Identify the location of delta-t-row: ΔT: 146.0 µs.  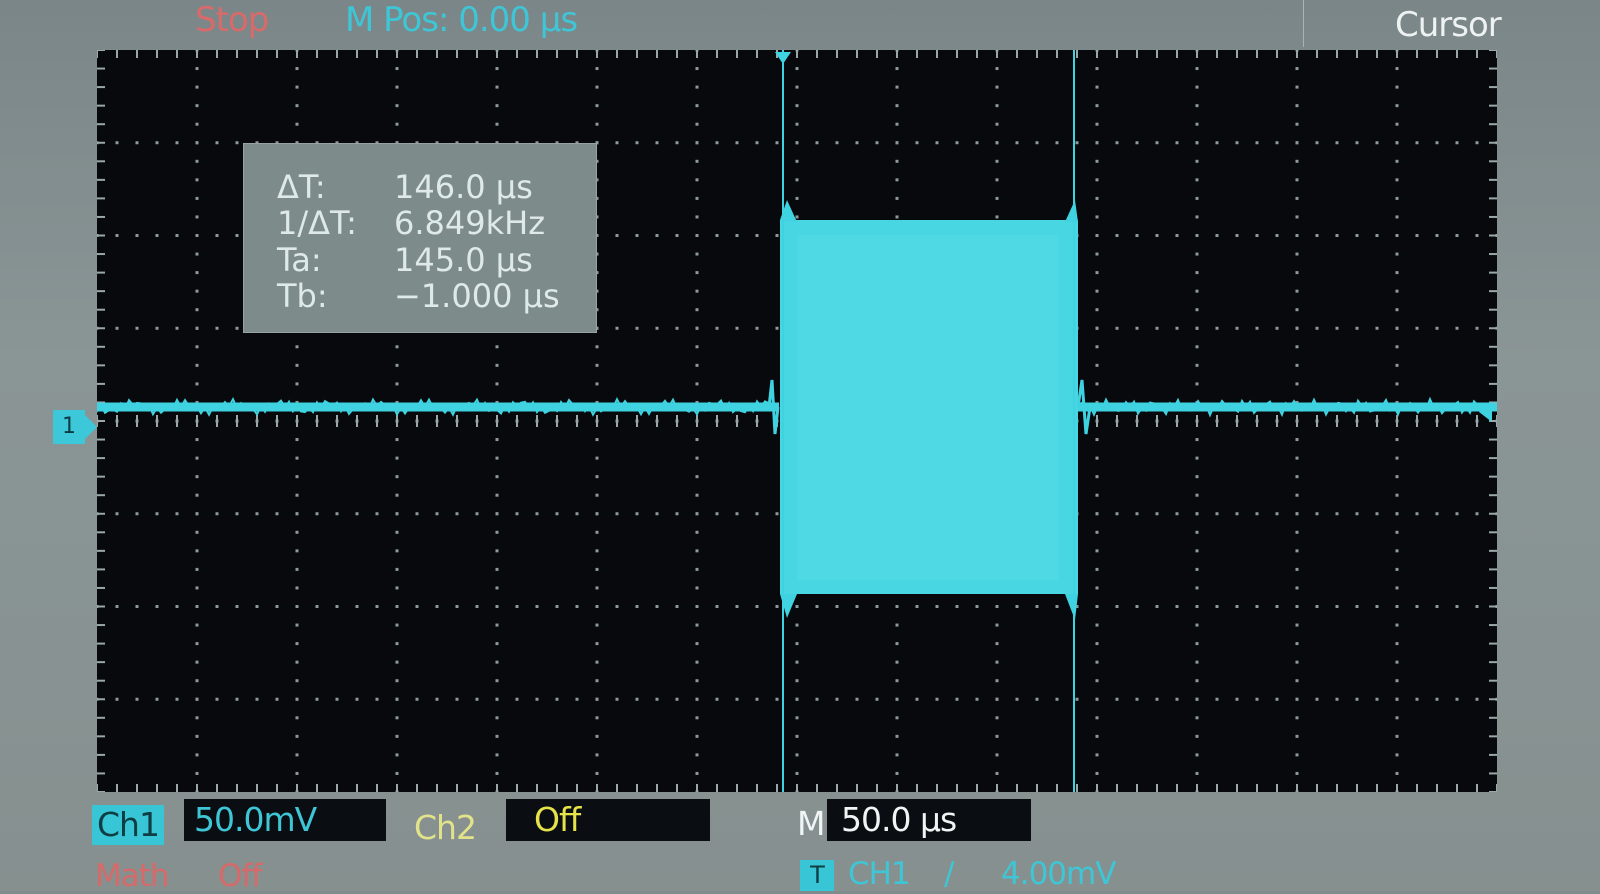
(420, 187).